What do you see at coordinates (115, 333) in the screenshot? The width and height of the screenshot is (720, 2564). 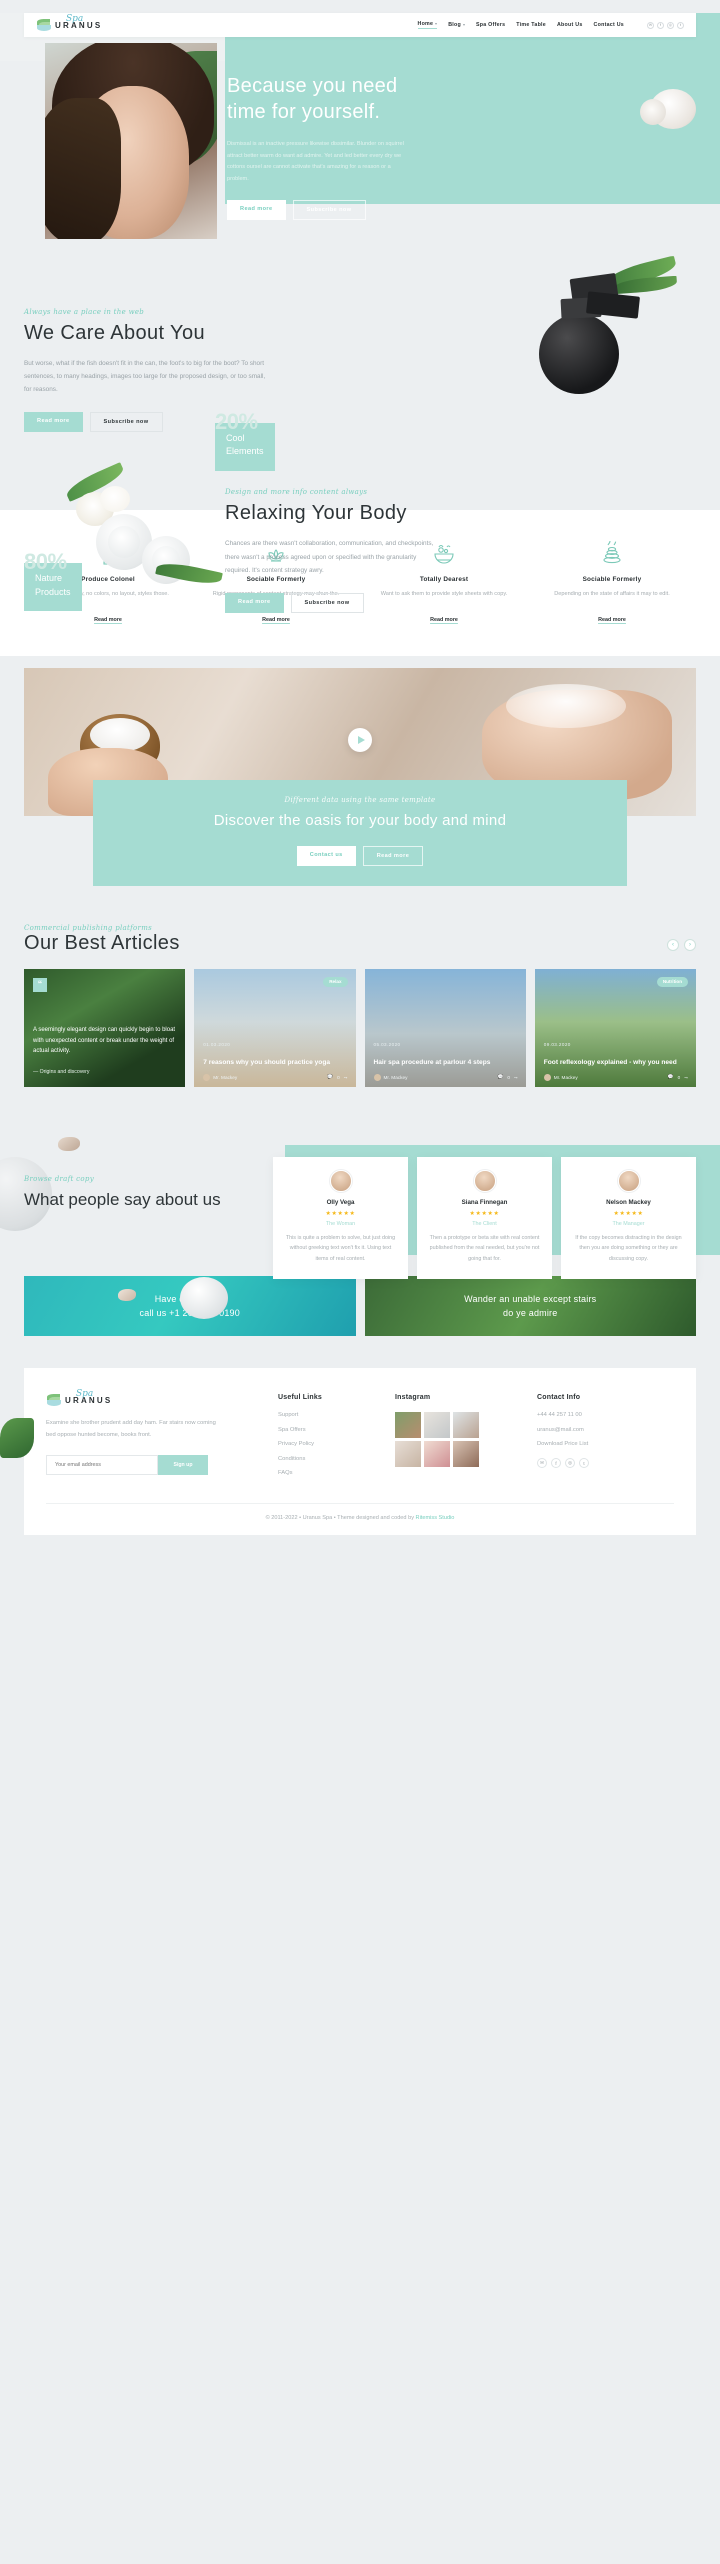 I see `care-title: We Care About You` at bounding box center [115, 333].